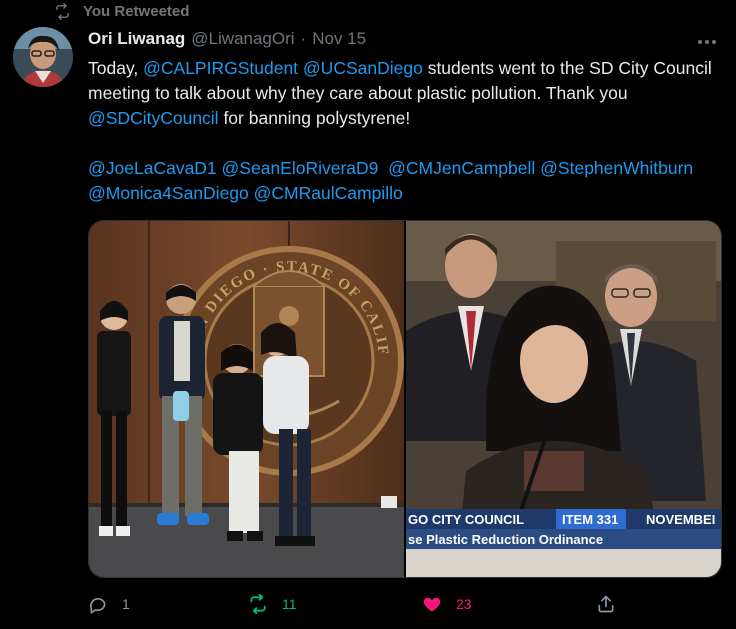  What do you see at coordinates (153, 118) in the screenshot?
I see `mention-link: @SDCityCouncil` at bounding box center [153, 118].